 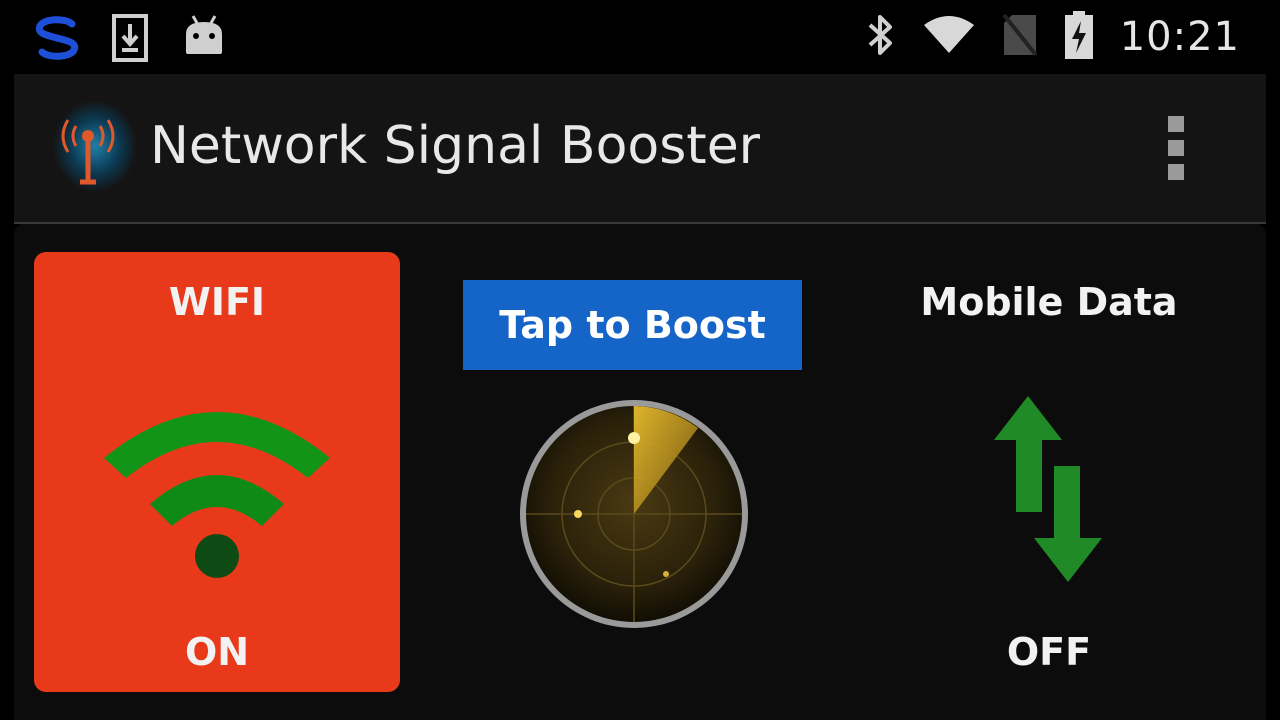 What do you see at coordinates (949, 37) in the screenshot?
I see `wifi-signal-icon` at bounding box center [949, 37].